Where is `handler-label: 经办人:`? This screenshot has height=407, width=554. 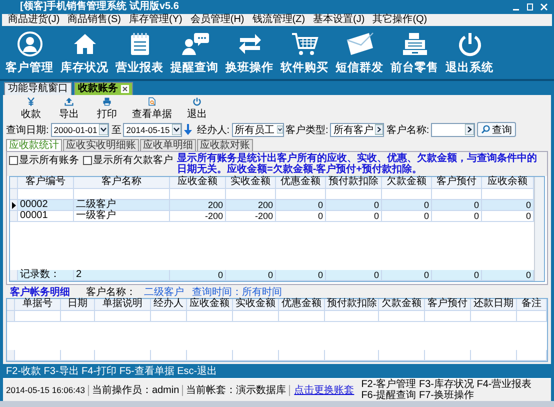 handler-label: 经办人: is located at coordinates (213, 130).